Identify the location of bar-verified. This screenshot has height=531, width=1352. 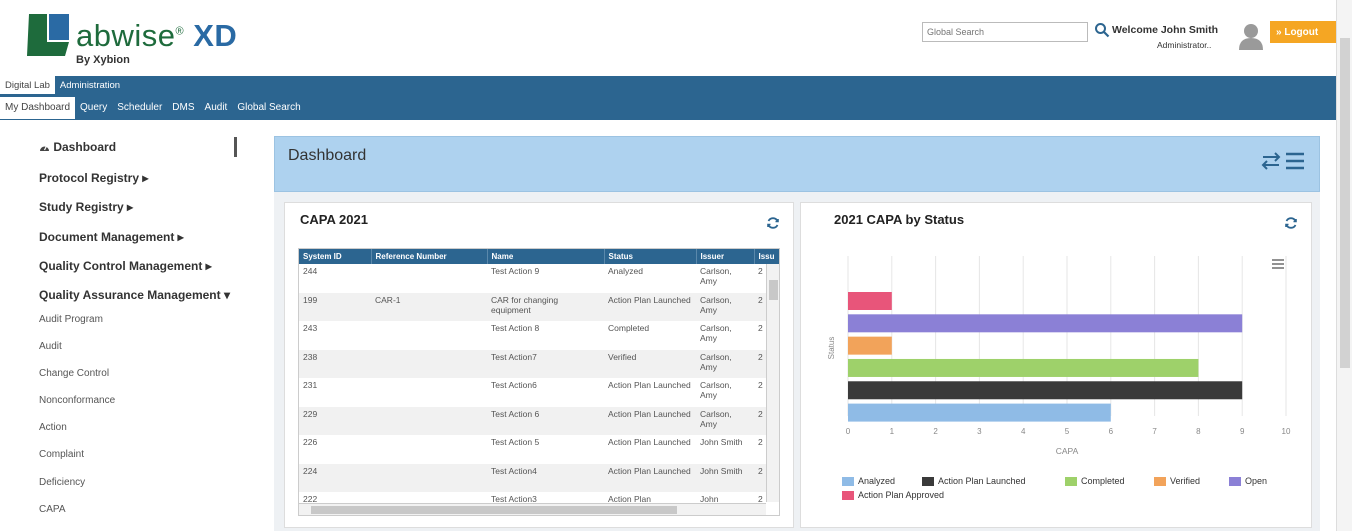
(870, 345).